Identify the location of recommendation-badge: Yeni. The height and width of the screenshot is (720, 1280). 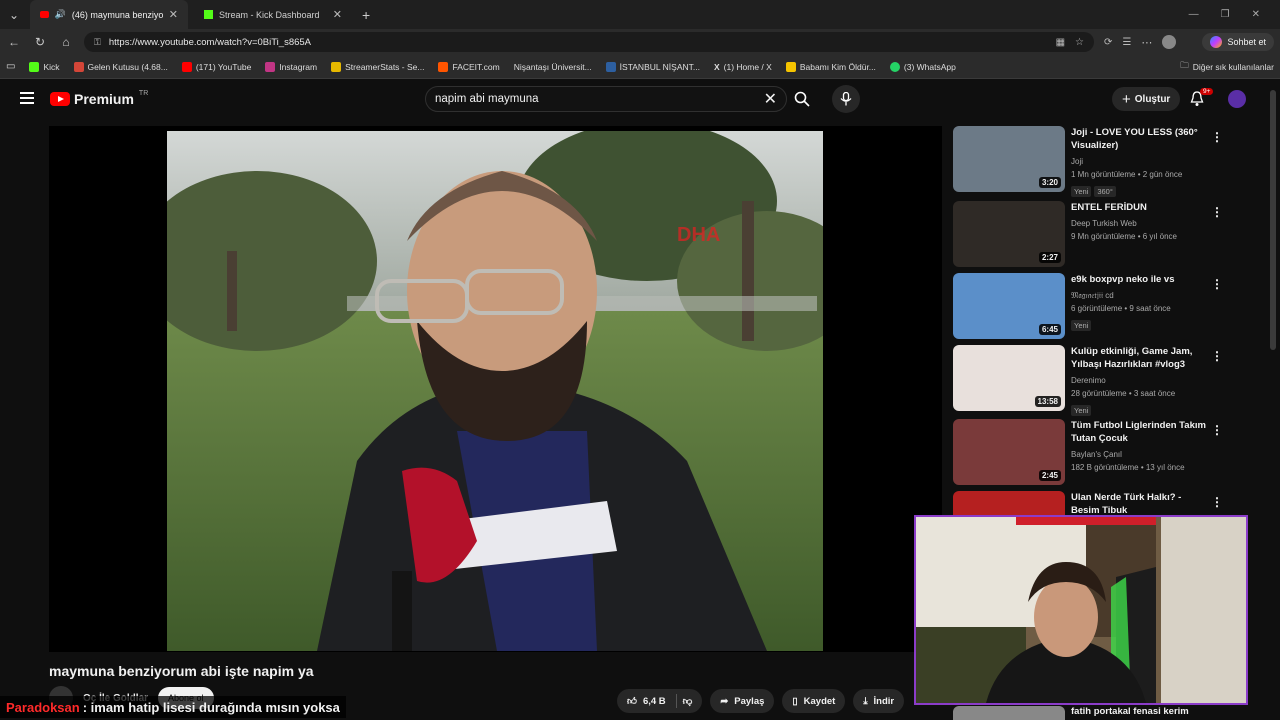
(1081, 325).